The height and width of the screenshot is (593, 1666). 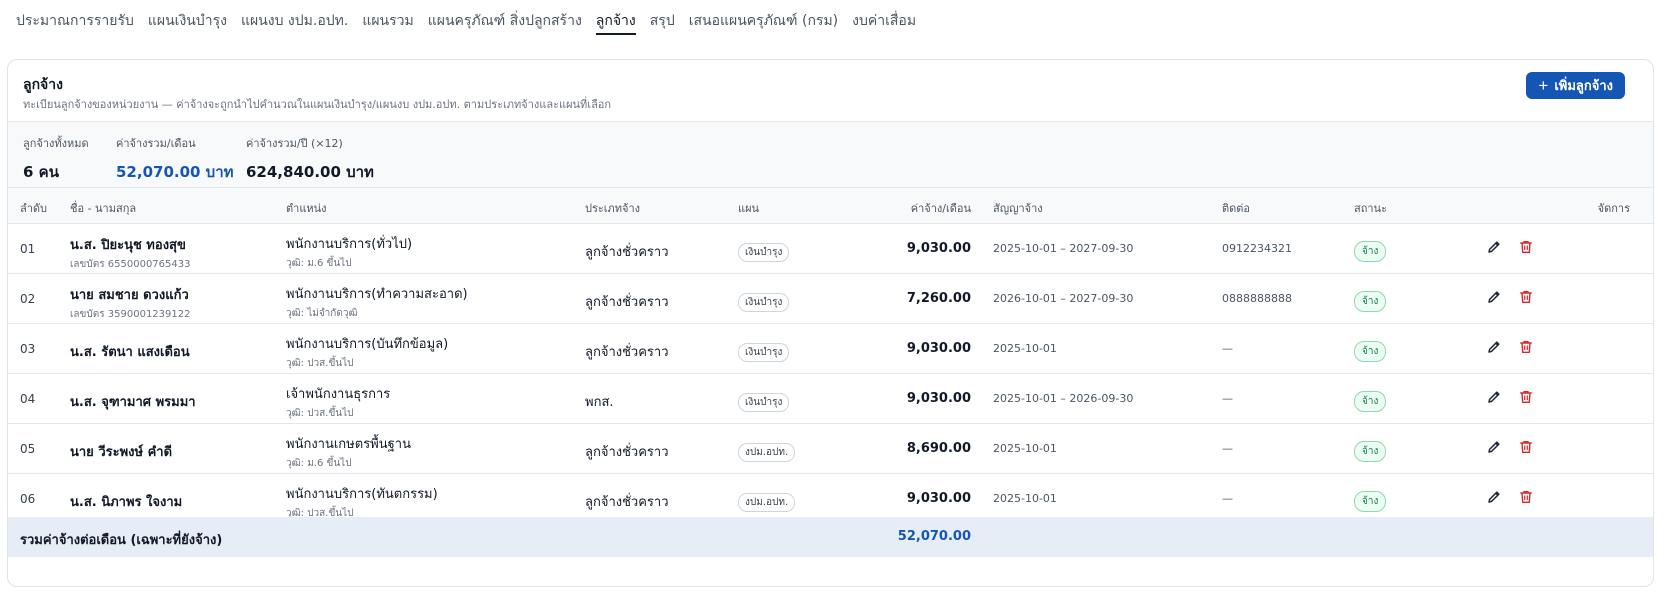 I want to click on contact: 0888888888, so click(x=1257, y=298).